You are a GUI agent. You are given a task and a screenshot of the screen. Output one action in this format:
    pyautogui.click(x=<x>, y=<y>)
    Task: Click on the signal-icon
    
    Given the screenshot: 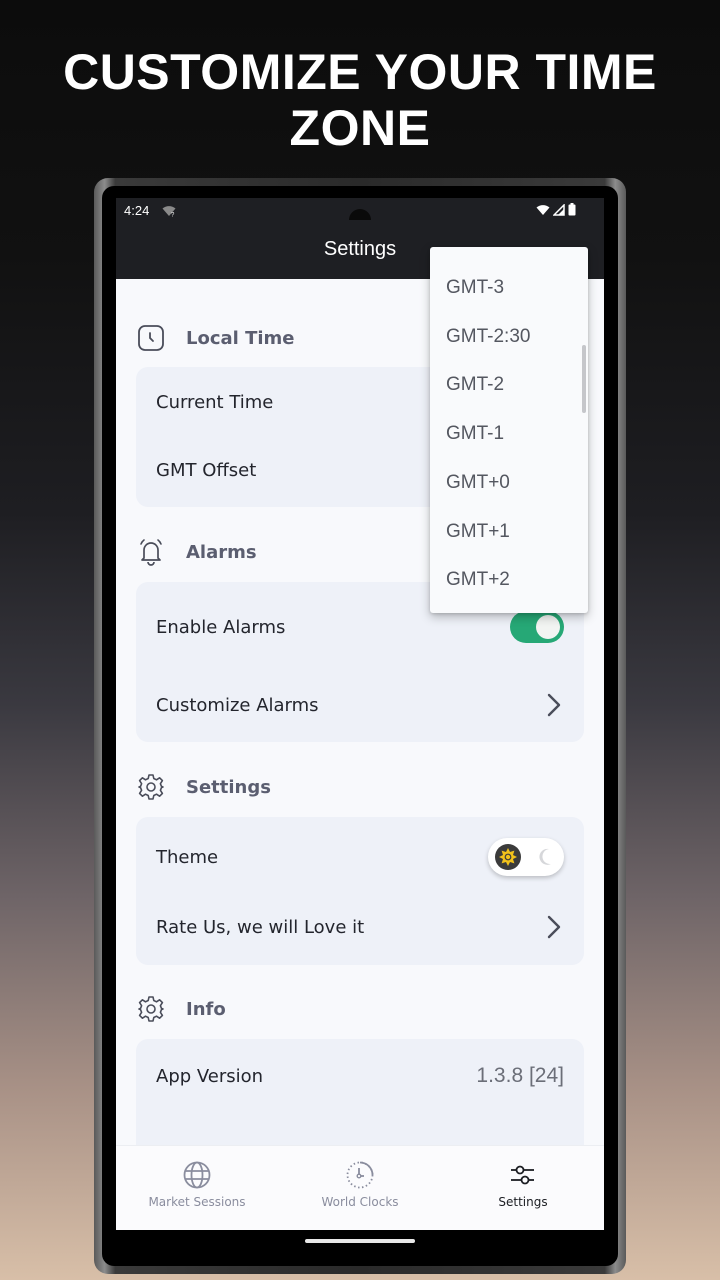 What is the action you would take?
    pyautogui.click(x=558, y=212)
    